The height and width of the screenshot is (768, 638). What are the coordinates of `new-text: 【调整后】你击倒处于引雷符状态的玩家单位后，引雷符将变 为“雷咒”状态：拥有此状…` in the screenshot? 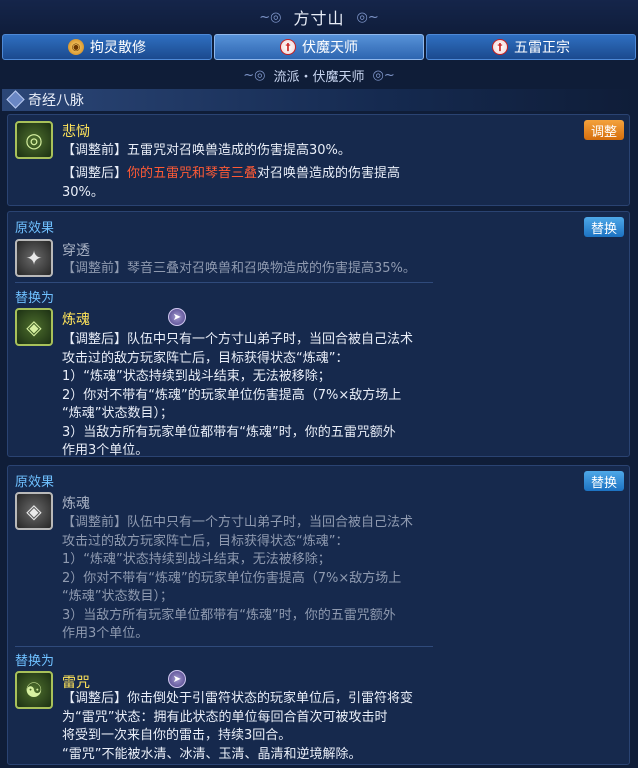 It's located at (254, 727).